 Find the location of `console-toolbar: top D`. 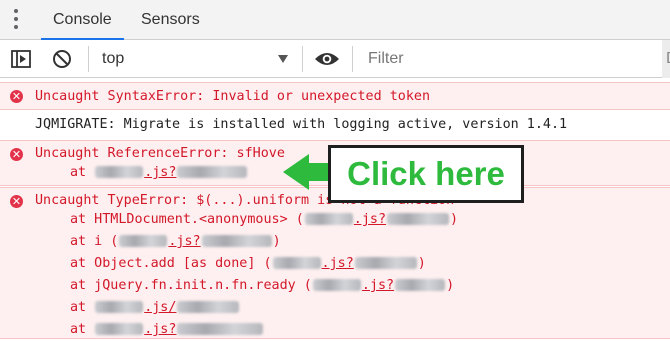

console-toolbar: top D is located at coordinates (335, 59).